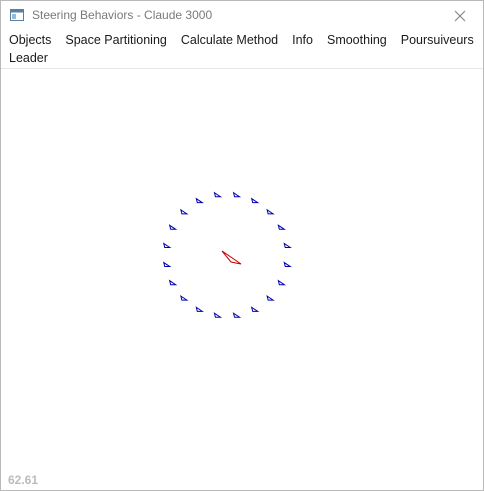 This screenshot has width=484, height=491. Describe the element at coordinates (23, 480) in the screenshot. I see `fps-counter: 62.61` at that location.